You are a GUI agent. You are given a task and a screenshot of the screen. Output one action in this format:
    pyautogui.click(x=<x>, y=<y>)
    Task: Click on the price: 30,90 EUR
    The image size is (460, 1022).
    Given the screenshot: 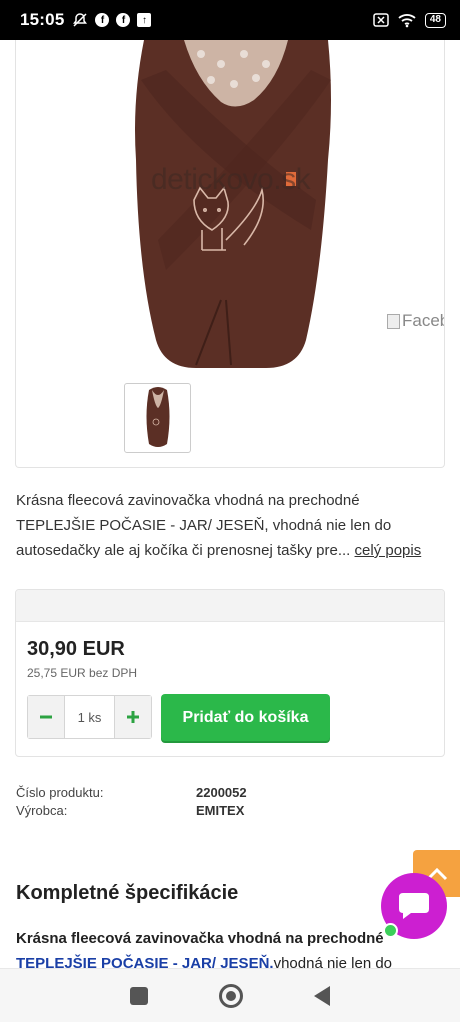 What is the action you would take?
    pyautogui.click(x=76, y=649)
    